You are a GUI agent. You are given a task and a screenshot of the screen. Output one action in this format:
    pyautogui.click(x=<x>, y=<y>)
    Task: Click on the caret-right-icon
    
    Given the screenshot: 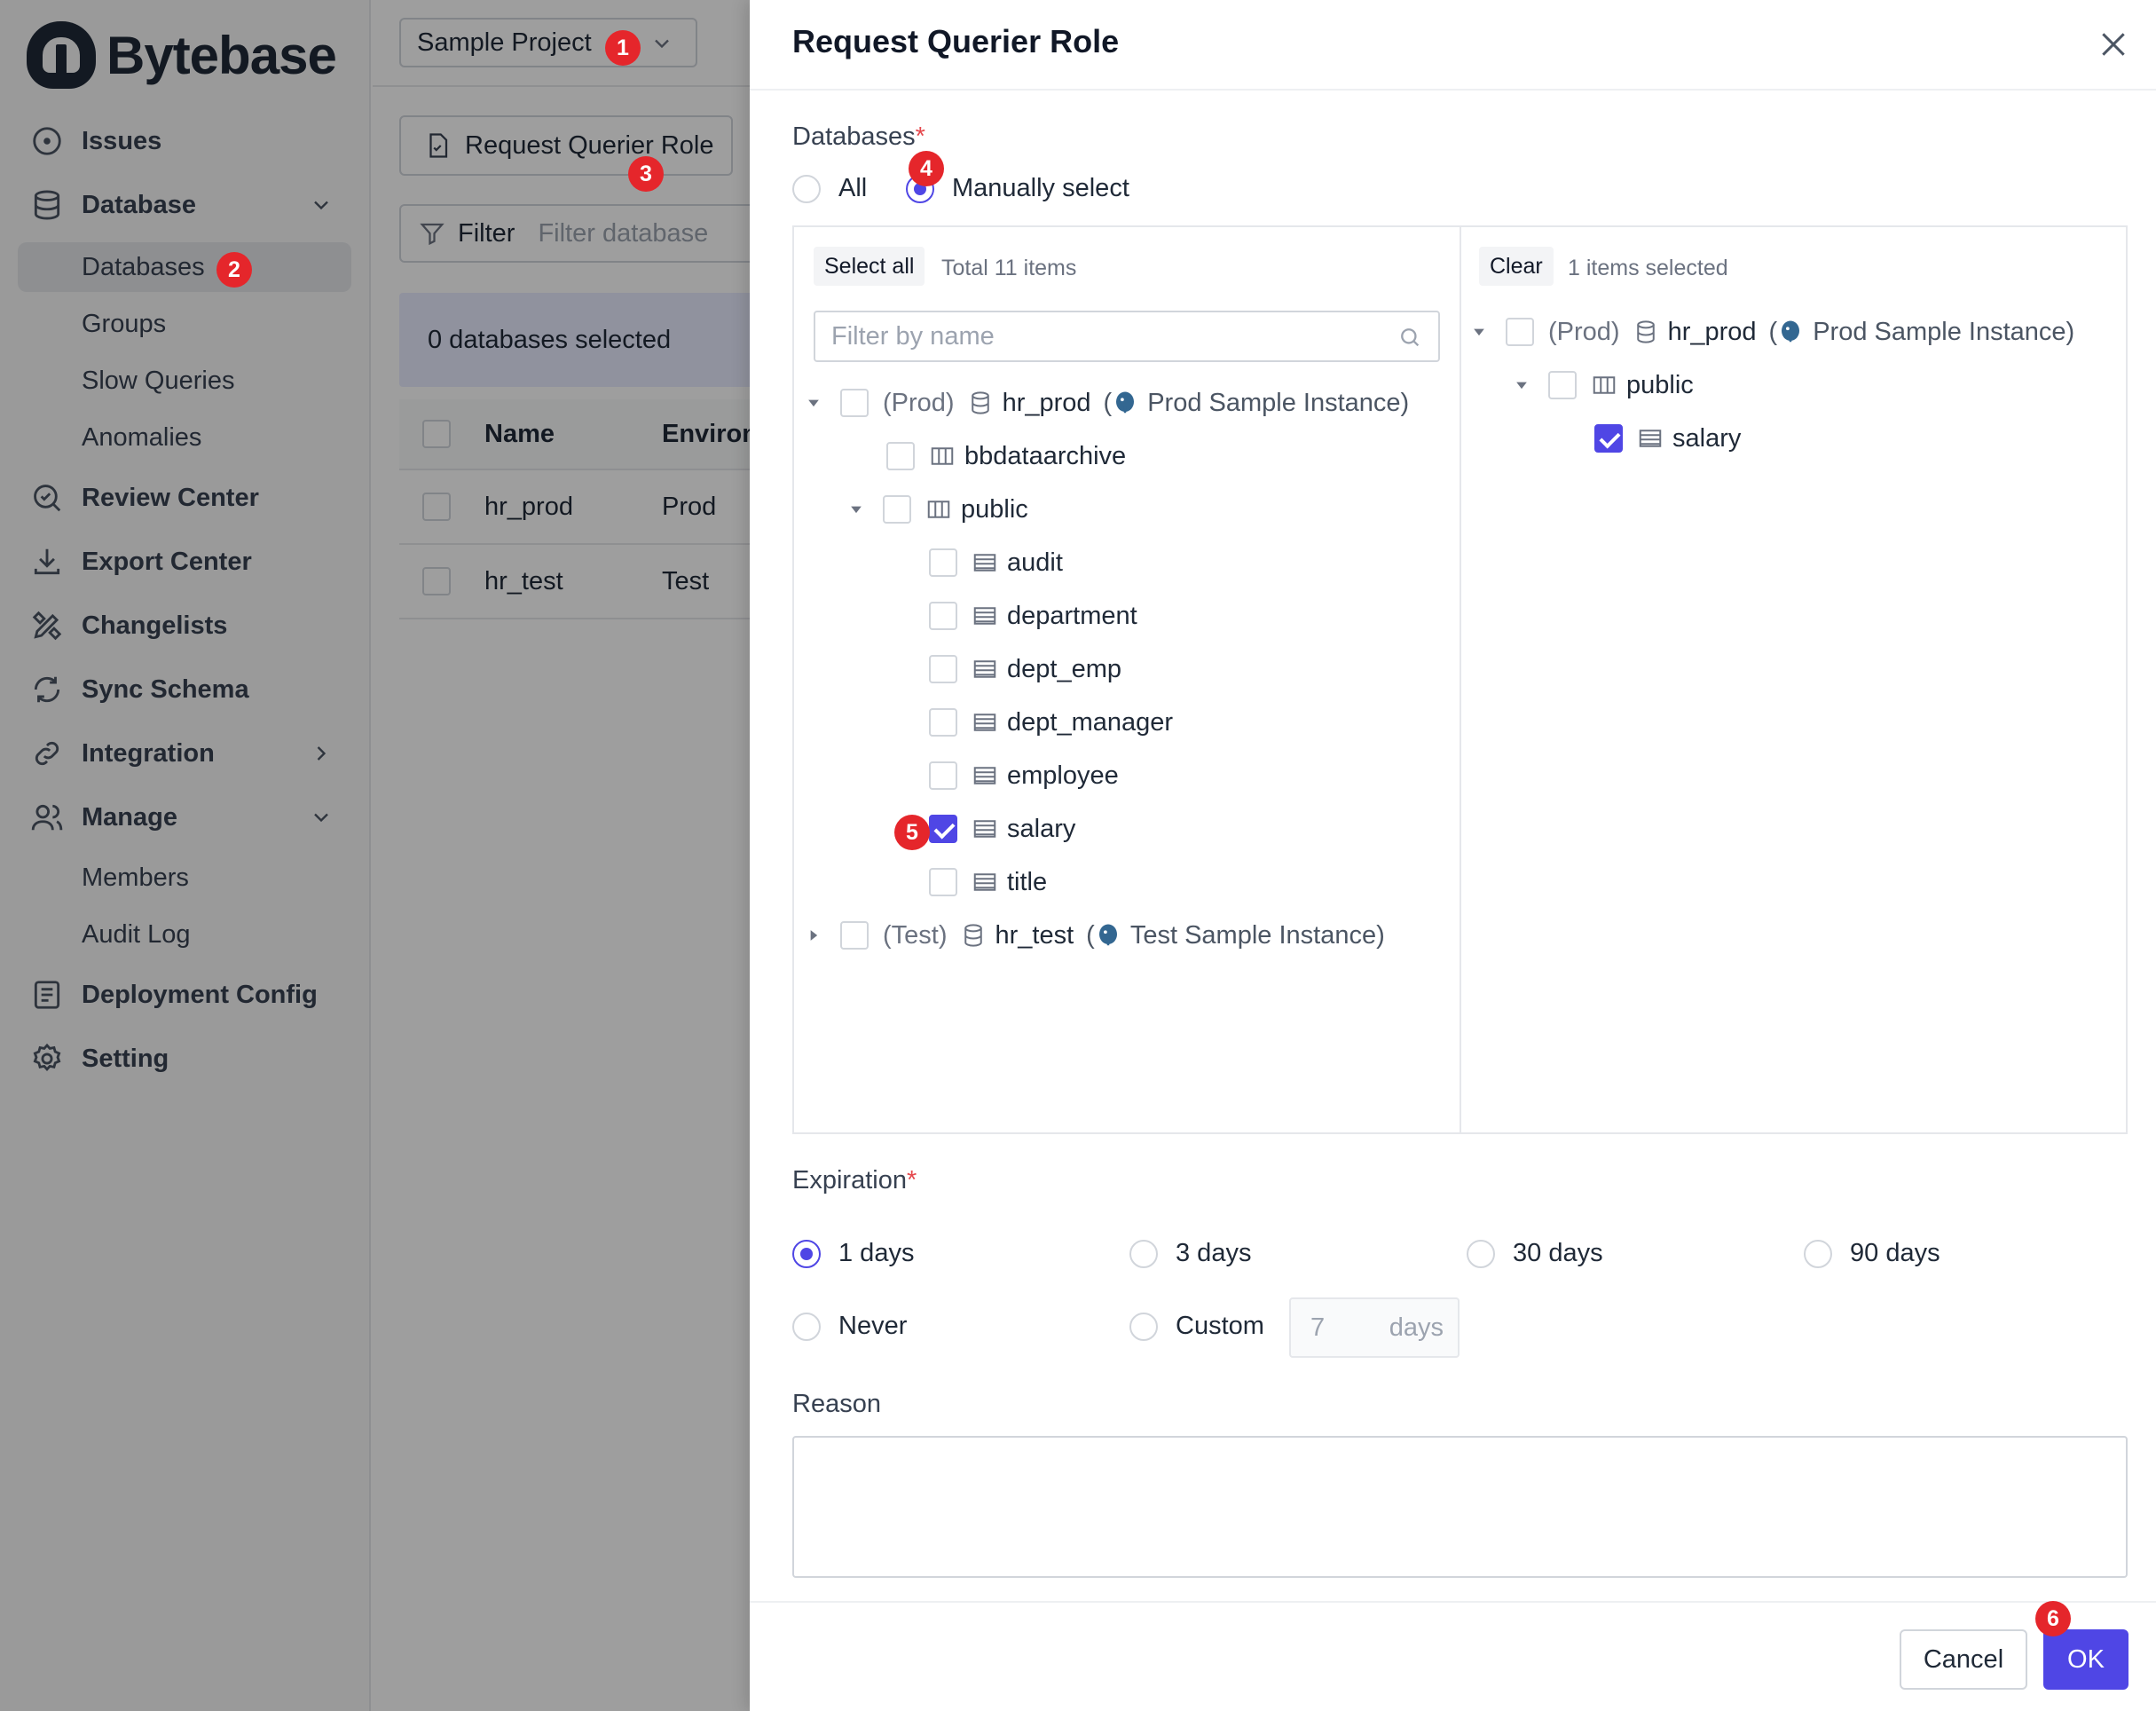 What is the action you would take?
    pyautogui.click(x=814, y=935)
    